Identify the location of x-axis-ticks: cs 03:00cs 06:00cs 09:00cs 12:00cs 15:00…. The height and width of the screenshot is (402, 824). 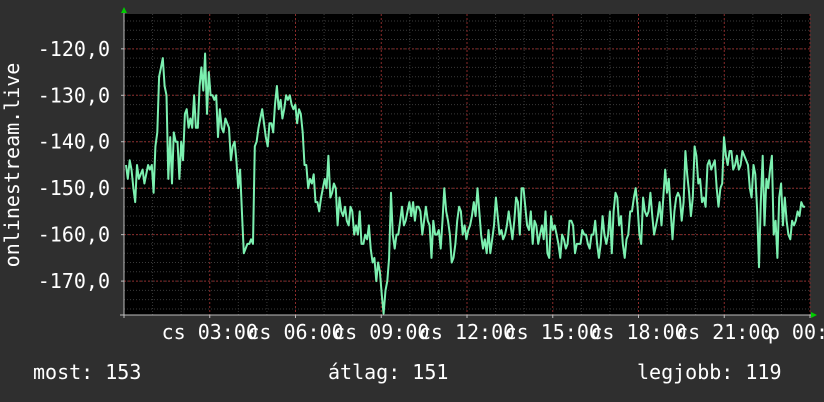
(493, 329).